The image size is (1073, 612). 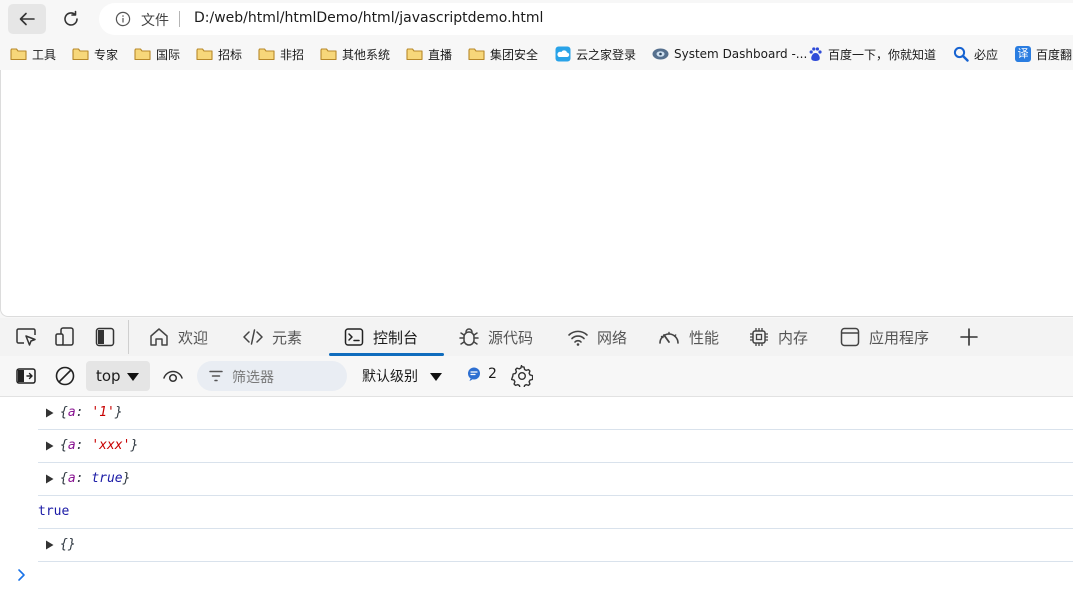 I want to click on console-message-row: {a: '1'}, so click(x=555, y=413).